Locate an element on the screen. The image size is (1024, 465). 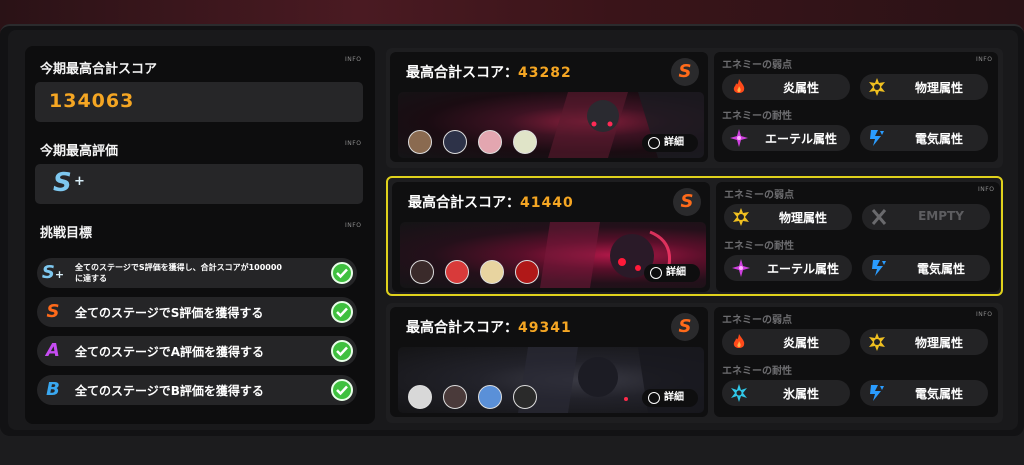
ice-icon is located at coordinates (739, 393).